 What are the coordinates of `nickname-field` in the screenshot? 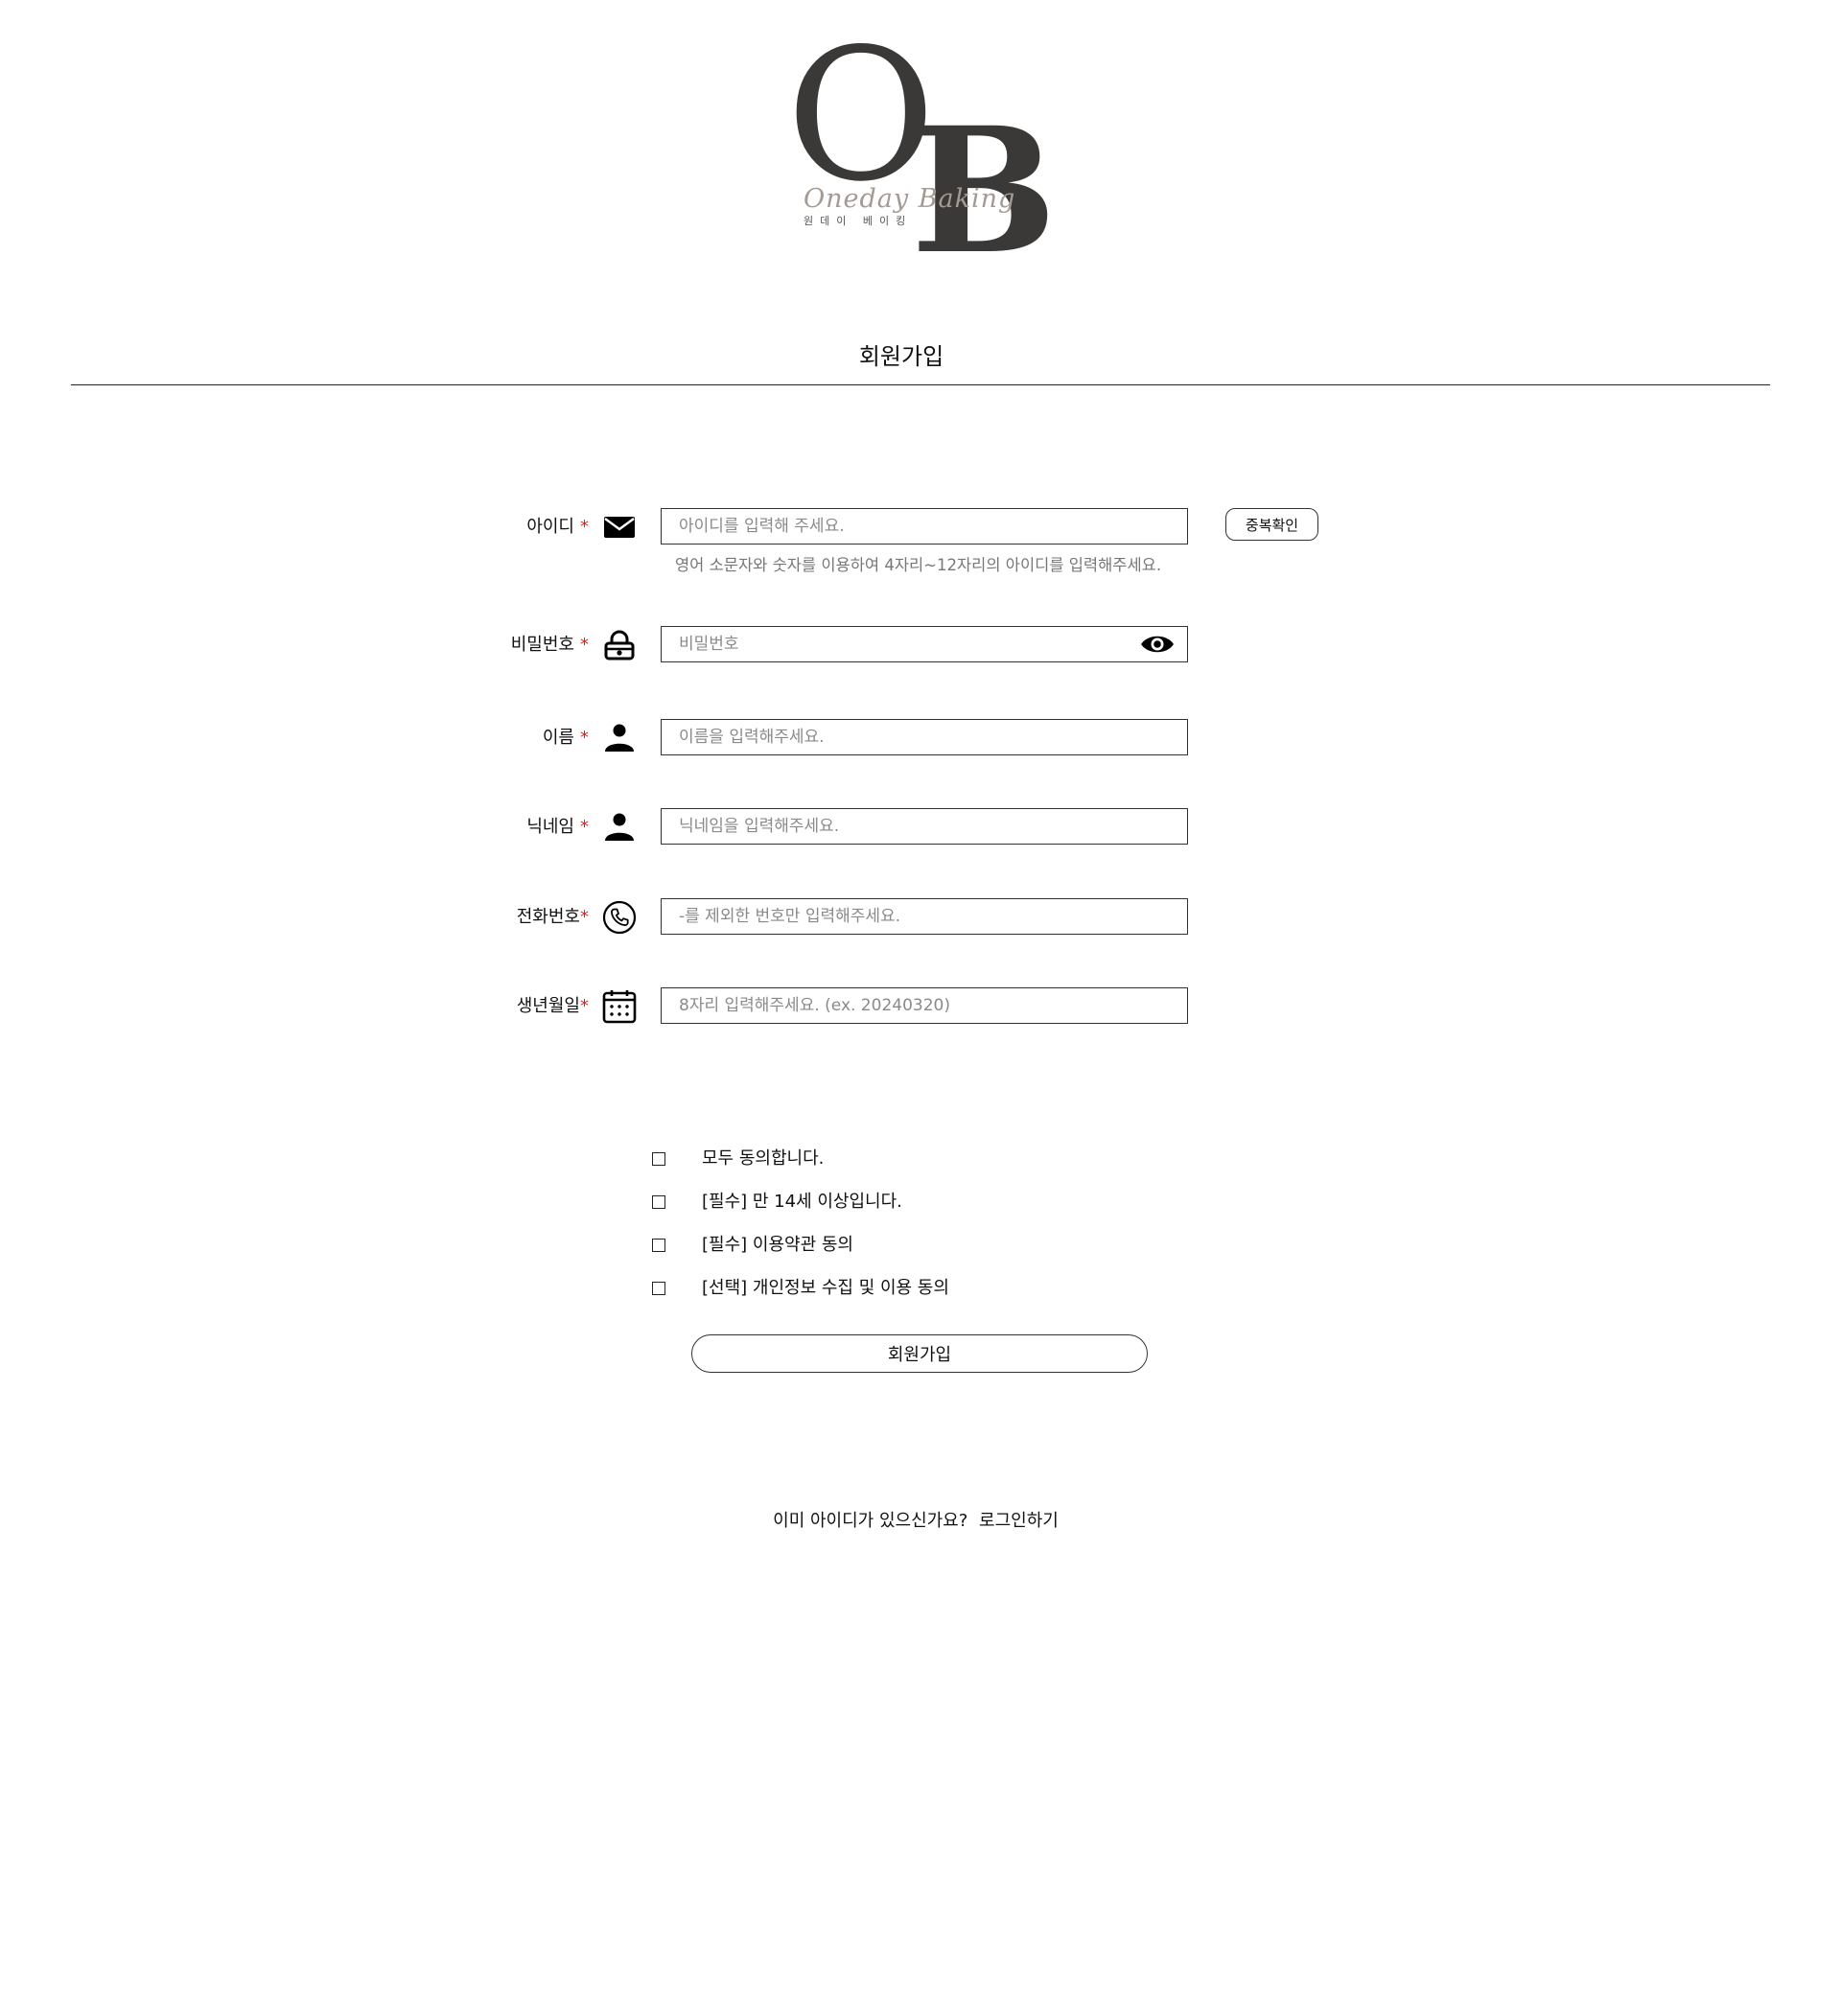 It's located at (924, 826).